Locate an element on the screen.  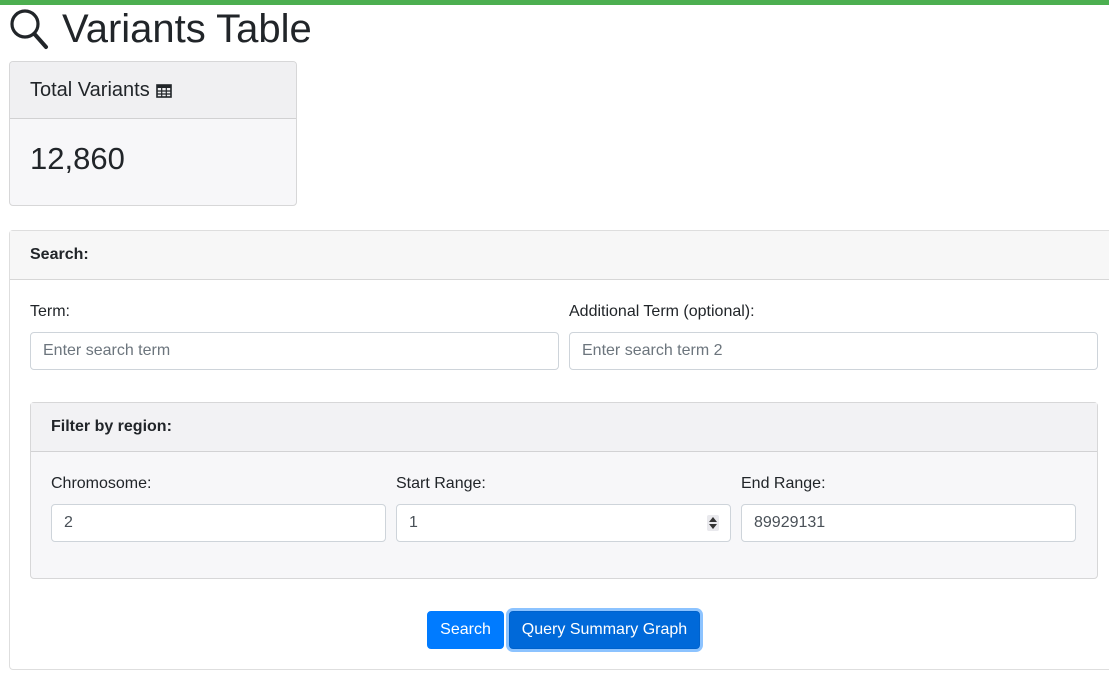
total-variants-card: Total Variants 12,860 is located at coordinates (153, 133).